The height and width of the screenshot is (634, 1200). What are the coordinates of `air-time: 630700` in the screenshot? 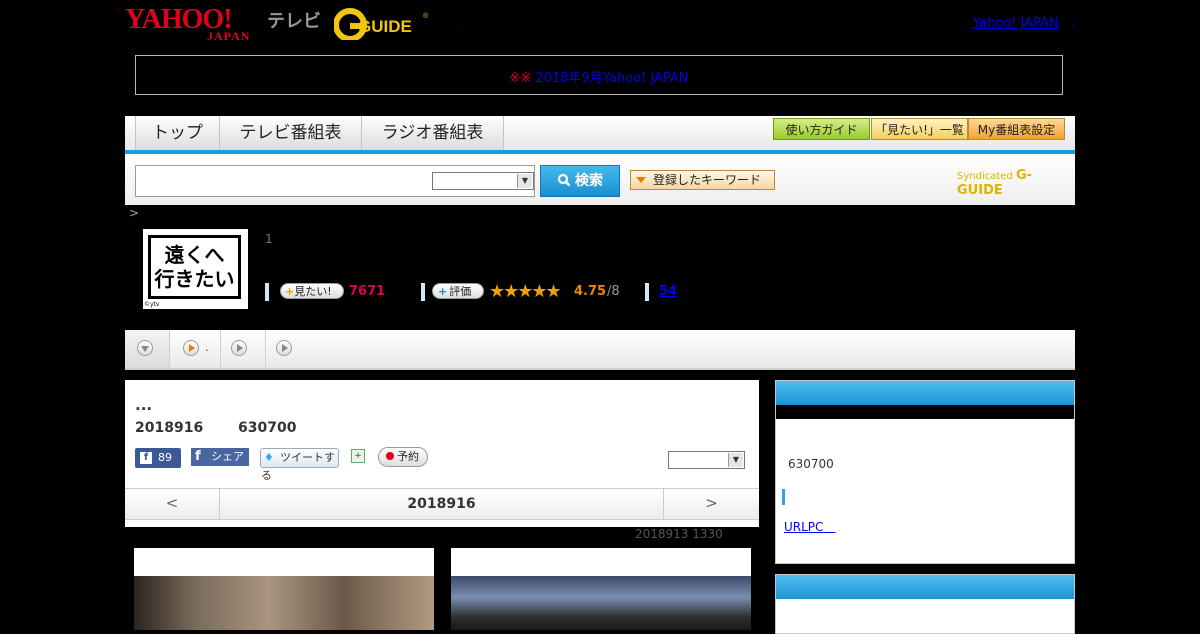 It's located at (267, 428).